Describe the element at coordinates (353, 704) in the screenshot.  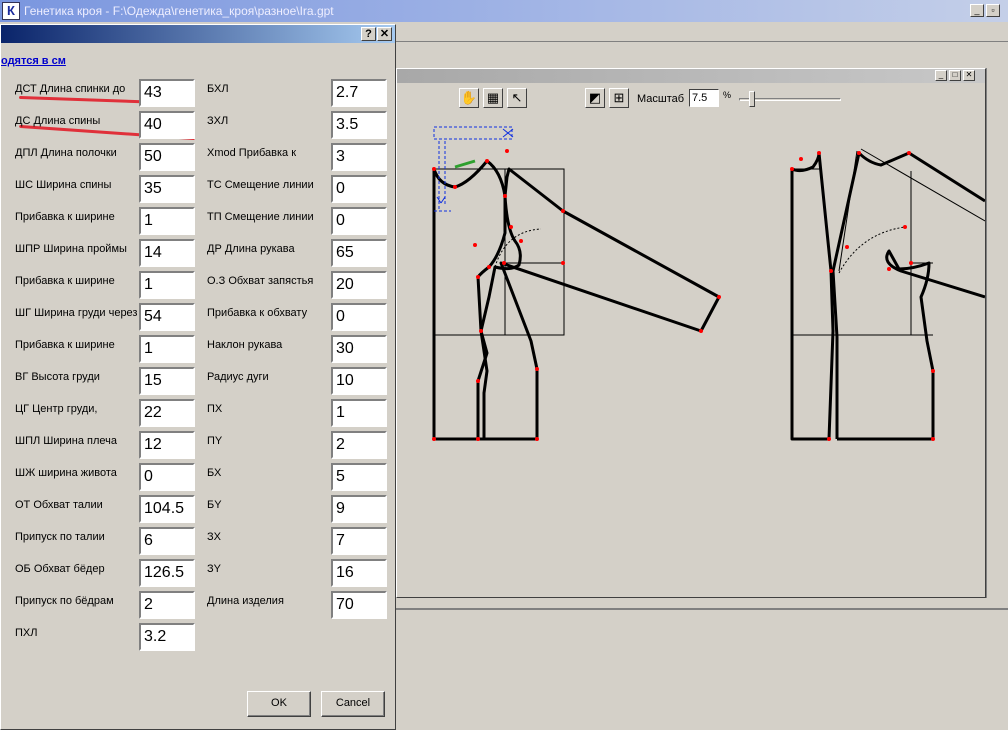
I see `cancel-button: Cancel` at that location.